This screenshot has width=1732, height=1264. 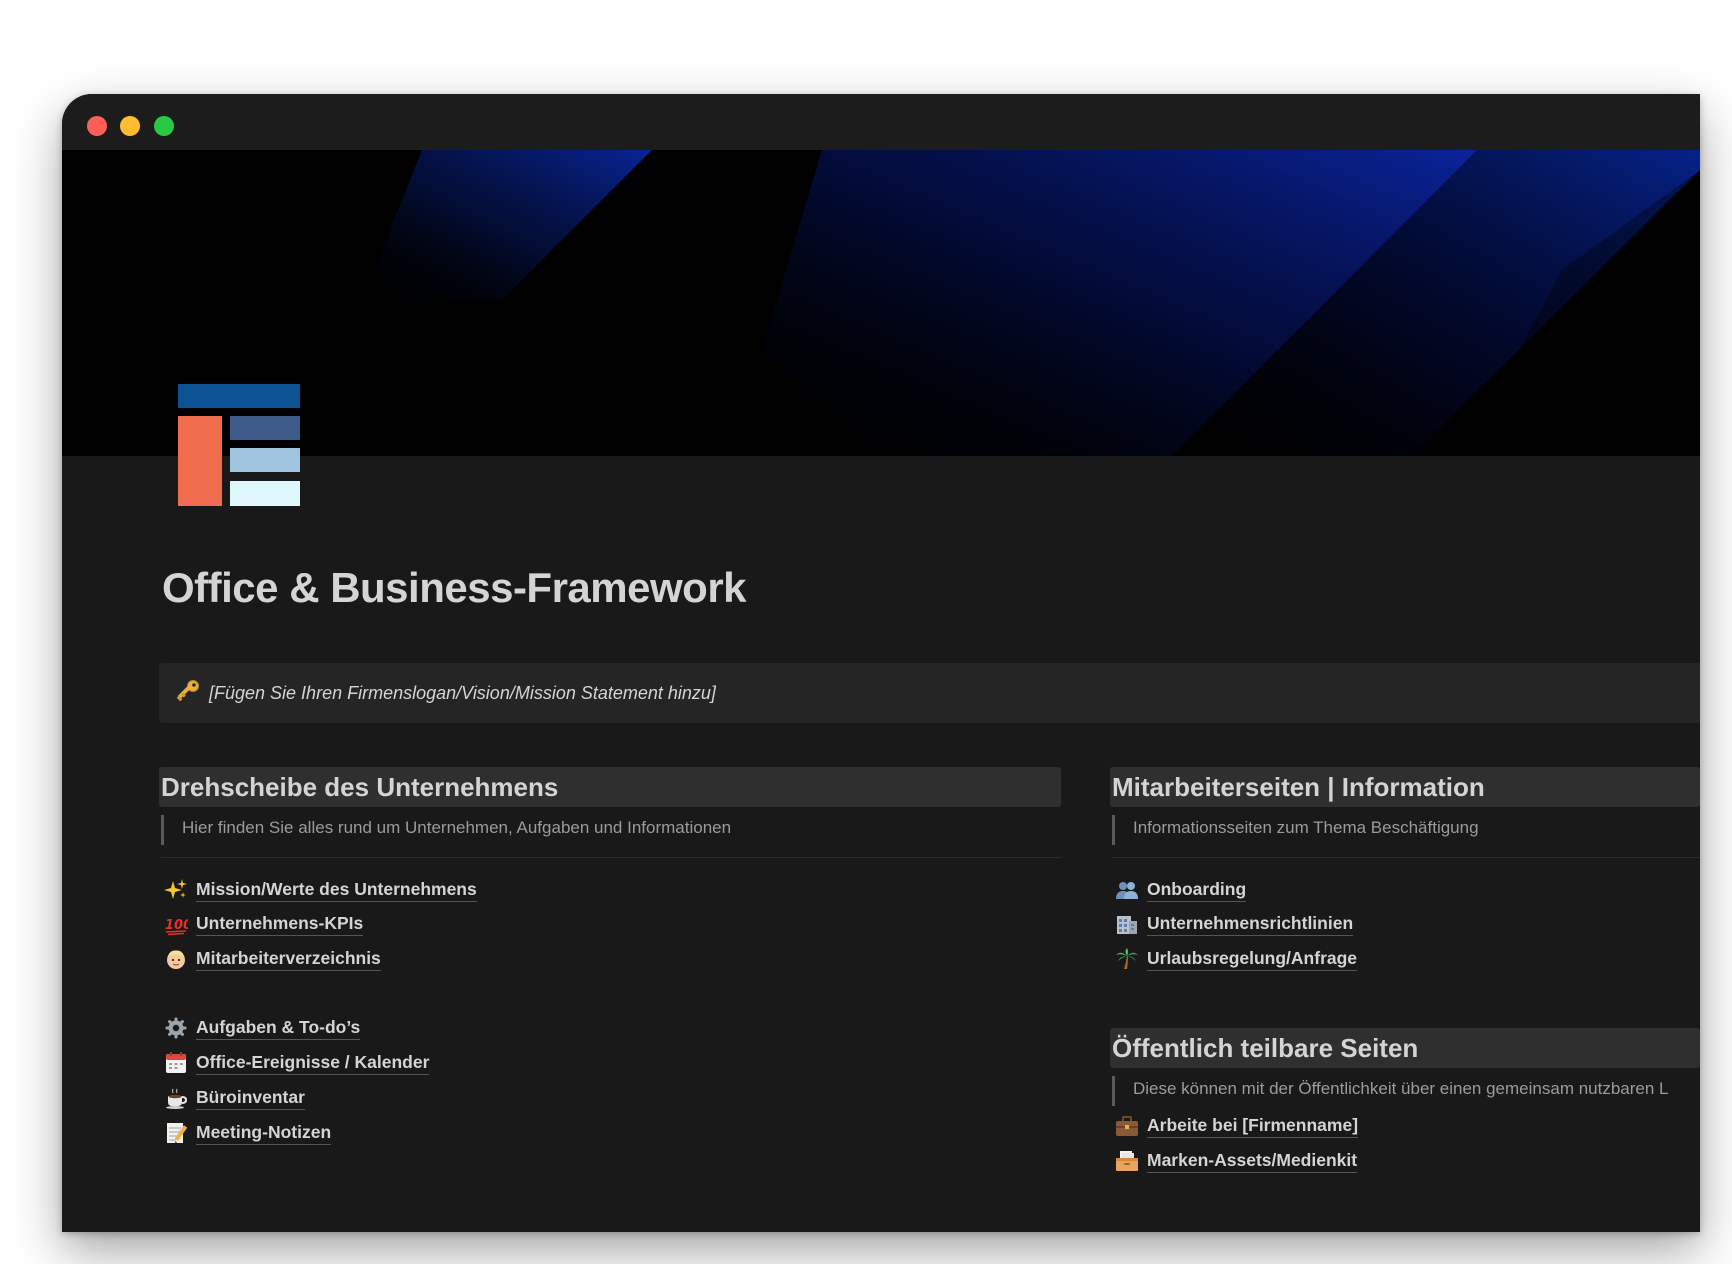 What do you see at coordinates (1236, 959) in the screenshot?
I see `link-vacation-policy: Urlaubsregelung/Anfrage` at bounding box center [1236, 959].